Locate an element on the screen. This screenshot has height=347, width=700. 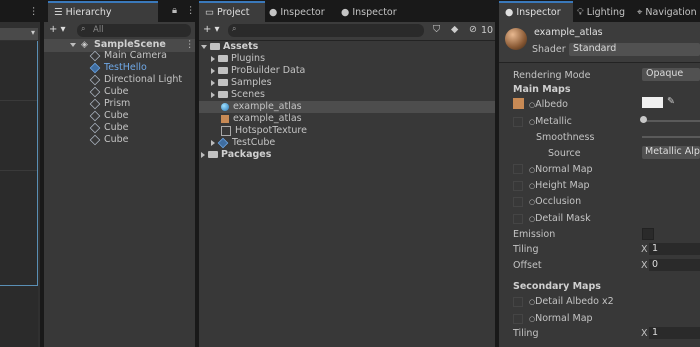
grid-line is located at coordinates (19, 100).